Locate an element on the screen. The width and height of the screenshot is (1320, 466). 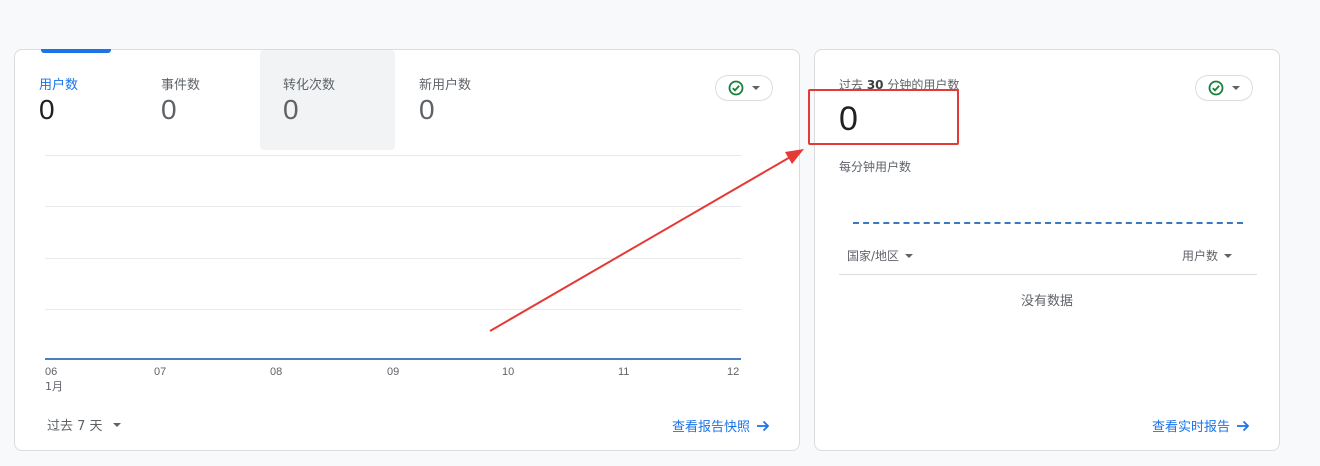
metric-new-users: 新用户数 0 is located at coordinates (462, 100).